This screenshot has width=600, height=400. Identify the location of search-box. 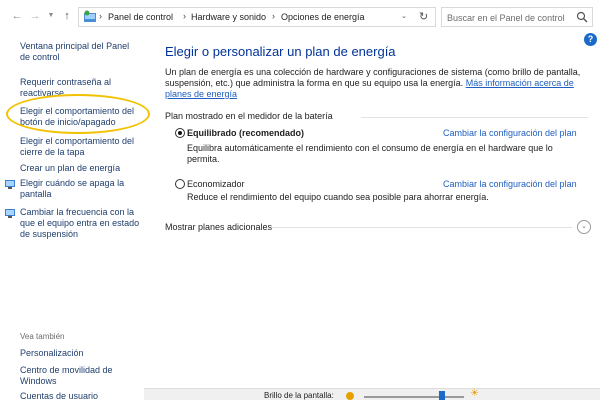
(517, 17).